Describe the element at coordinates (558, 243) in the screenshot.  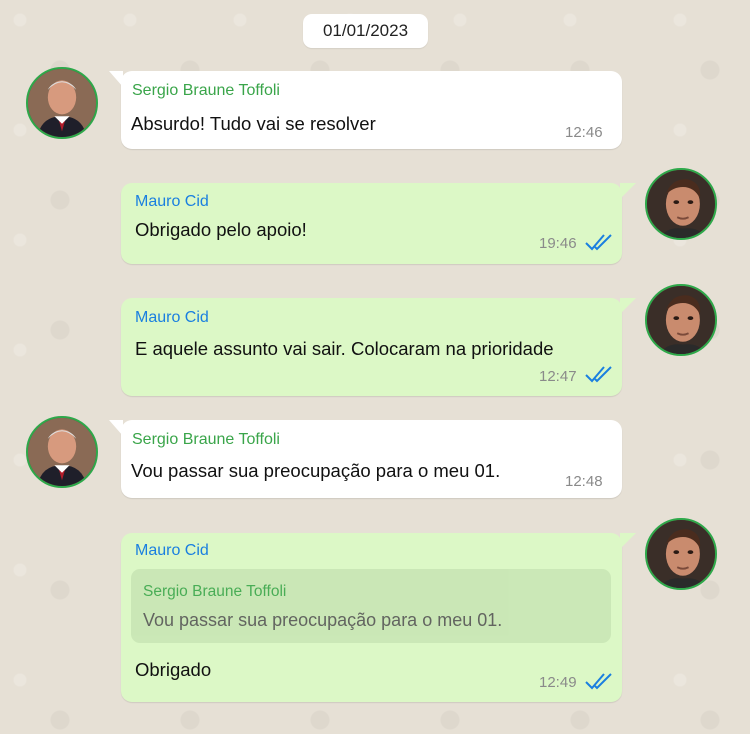
I see `message-time: 19:46` at that location.